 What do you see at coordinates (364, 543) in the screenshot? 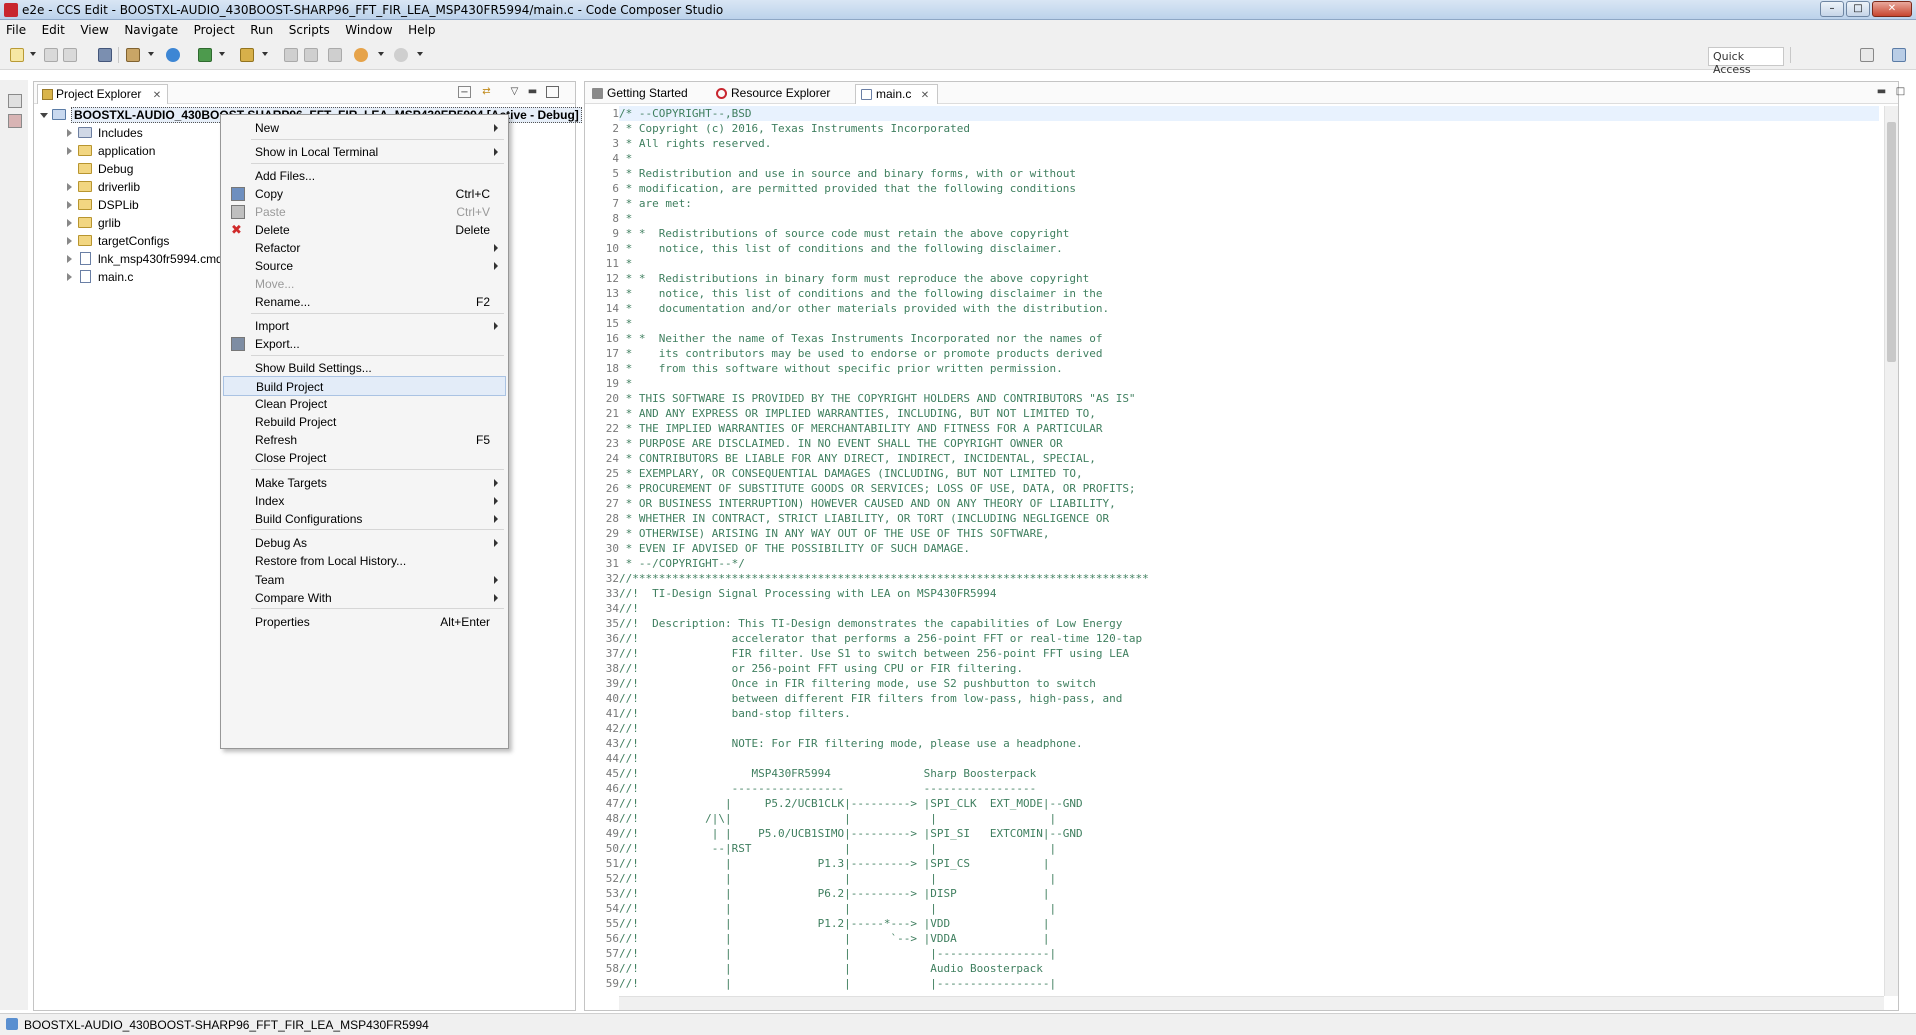
I see `menu-item-debug-as: Debug As` at bounding box center [364, 543].